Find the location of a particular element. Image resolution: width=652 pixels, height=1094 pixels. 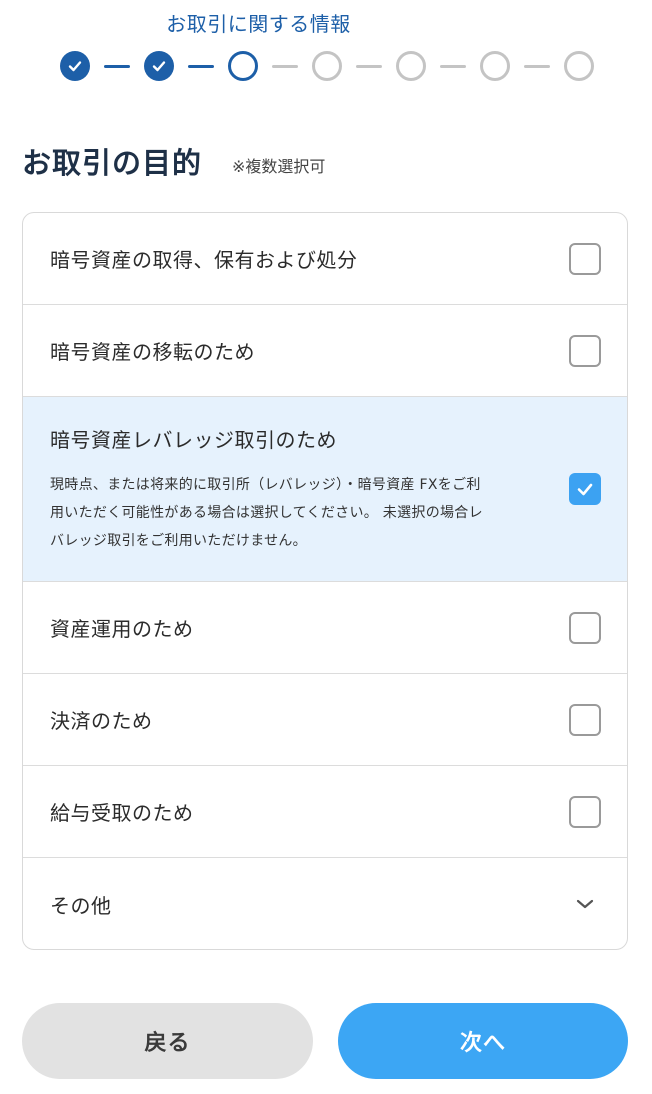

step-1-done is located at coordinates (75, 66).